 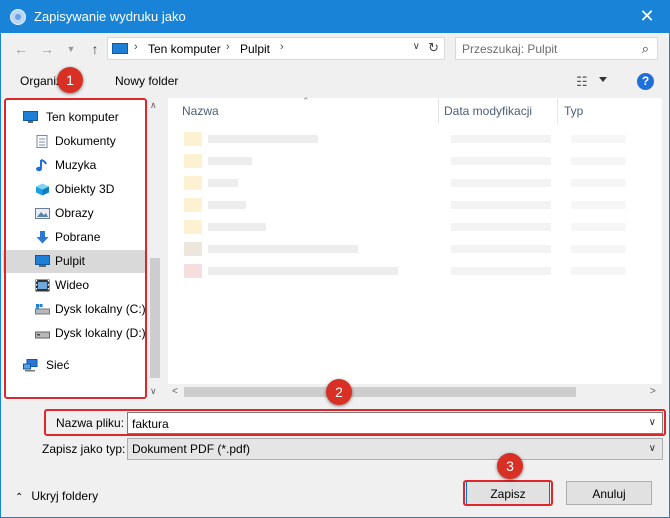 What do you see at coordinates (175, 391) in the screenshot?
I see `scroll-left-icon: <` at bounding box center [175, 391].